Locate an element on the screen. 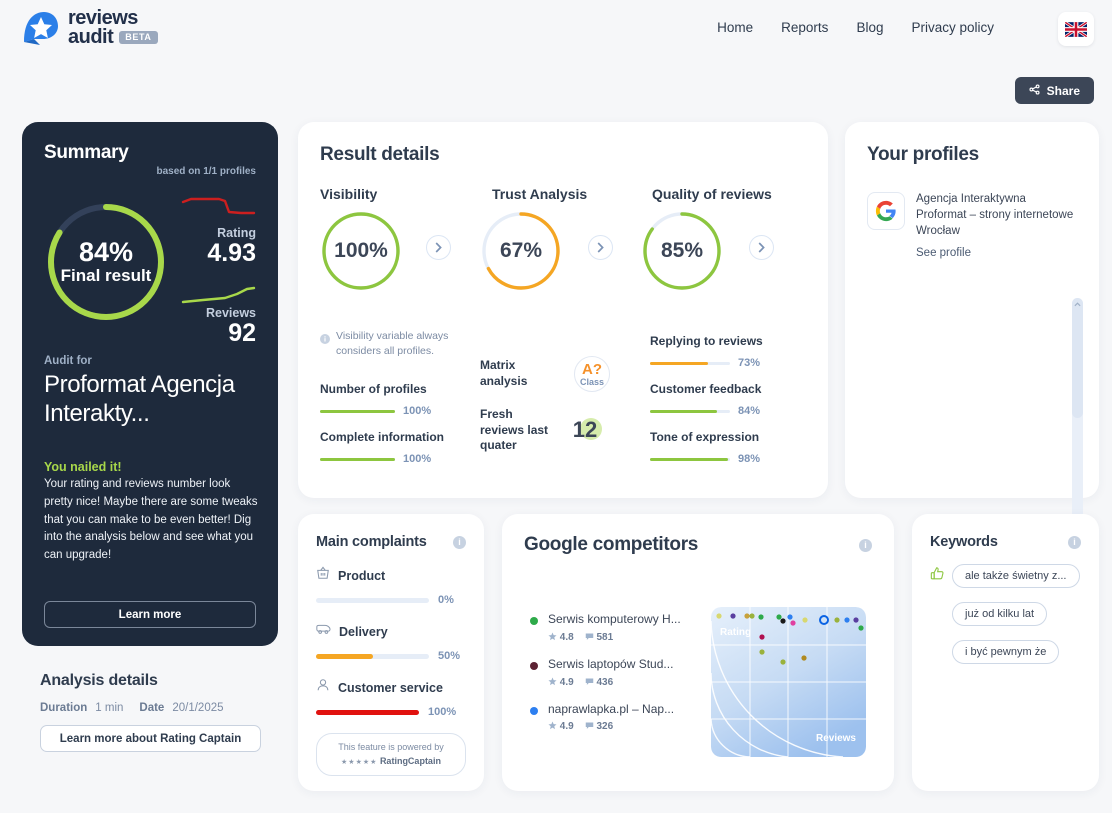  matrix-analysis-label: Matrix analysis is located at coordinates (504, 373).